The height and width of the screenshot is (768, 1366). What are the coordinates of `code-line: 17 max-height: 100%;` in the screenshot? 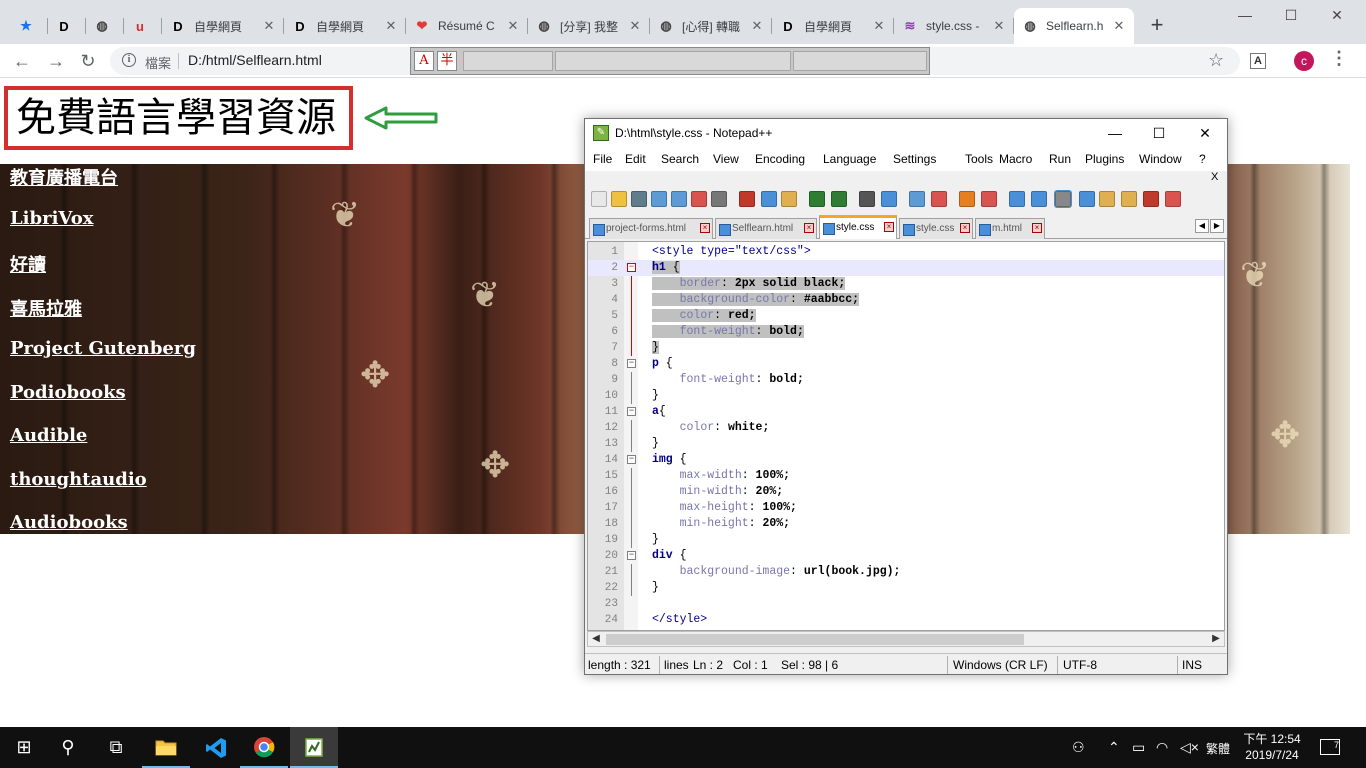 It's located at (906, 508).